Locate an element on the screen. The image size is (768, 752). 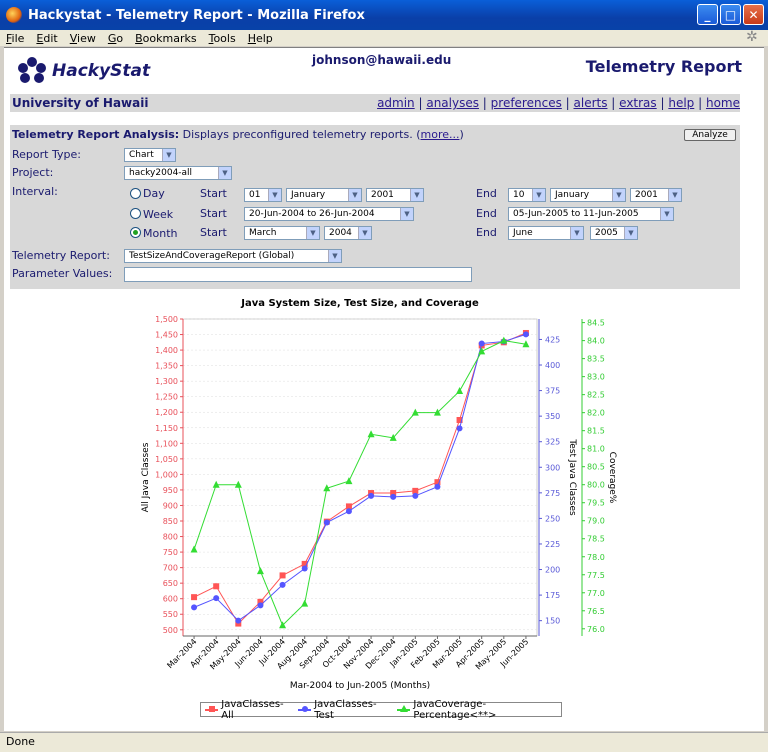
menu-help: Help is located at coordinates (260, 38).